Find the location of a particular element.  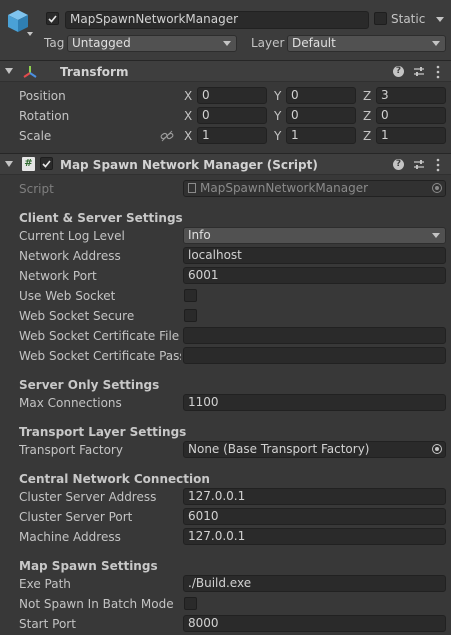

position-y-label: Y is located at coordinates (277, 96).